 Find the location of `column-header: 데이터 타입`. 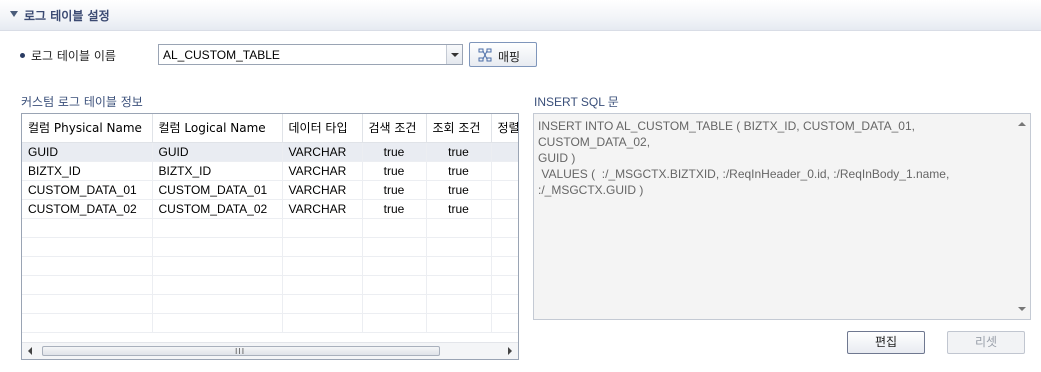

column-header: 데이터 타입 is located at coordinates (322, 128).